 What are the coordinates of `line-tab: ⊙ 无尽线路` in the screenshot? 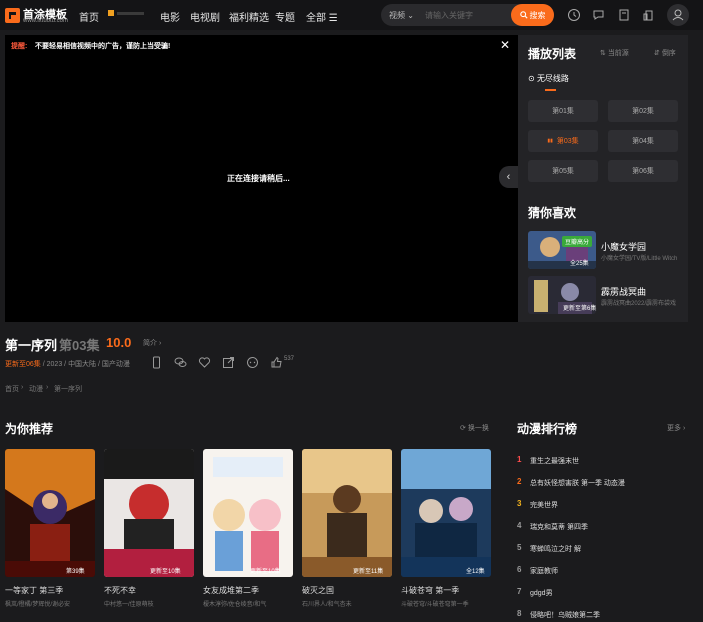 It's located at (548, 78).